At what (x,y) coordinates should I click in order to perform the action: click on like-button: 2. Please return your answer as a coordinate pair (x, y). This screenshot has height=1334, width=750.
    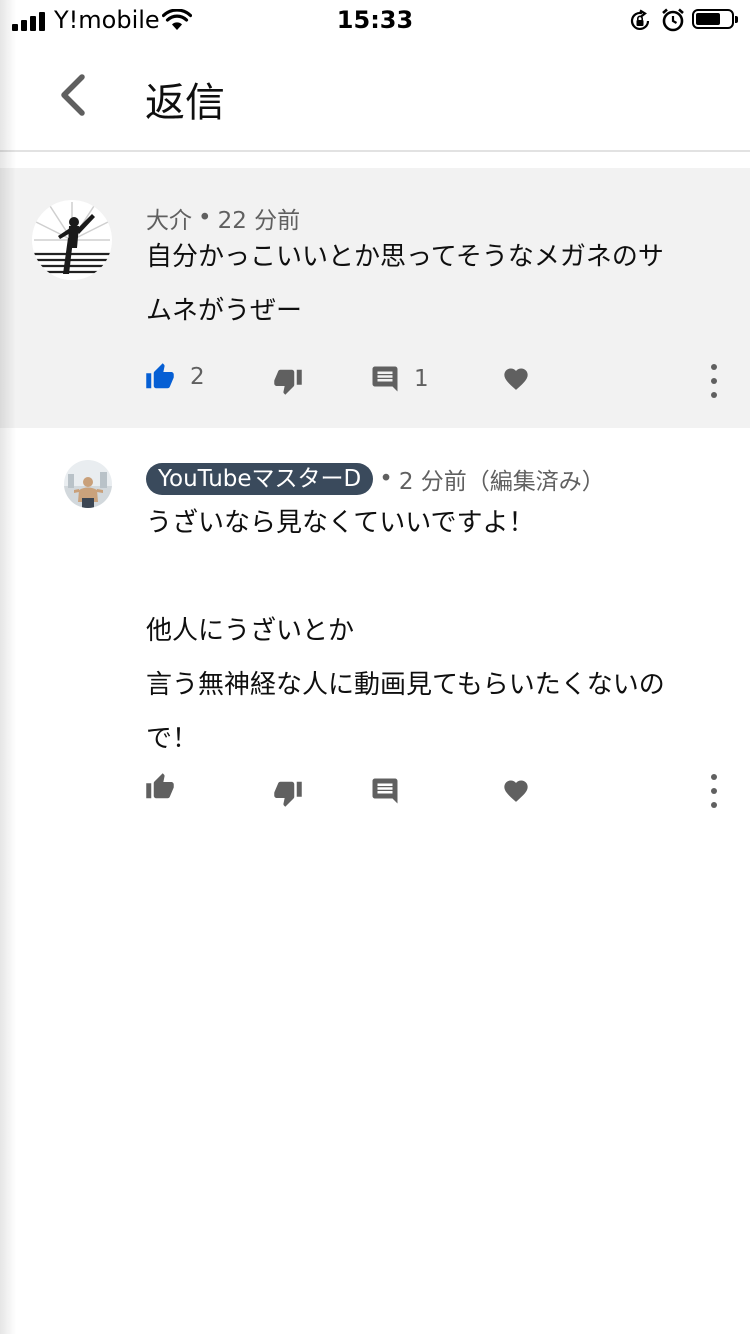
    Looking at the image, I should click on (174, 377).